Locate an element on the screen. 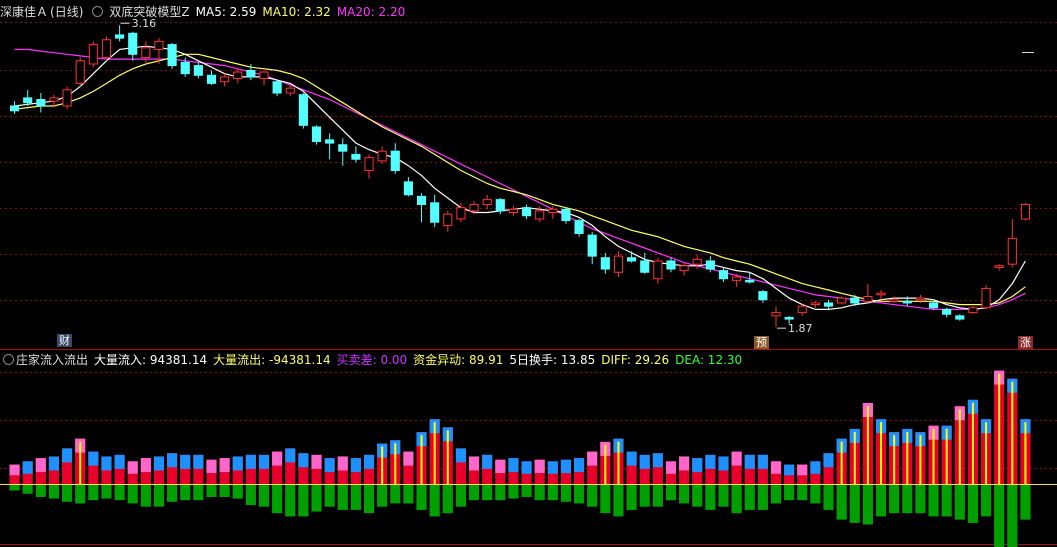 The width and height of the screenshot is (1057, 547). sub-indicator-name: 庄家流入流出 is located at coordinates (52, 360).